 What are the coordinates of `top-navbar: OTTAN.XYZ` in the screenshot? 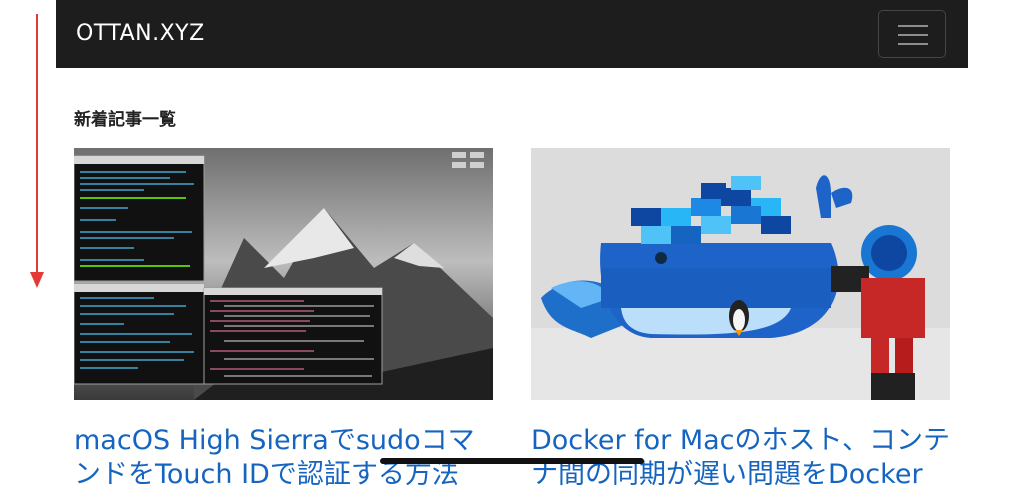 It's located at (512, 34).